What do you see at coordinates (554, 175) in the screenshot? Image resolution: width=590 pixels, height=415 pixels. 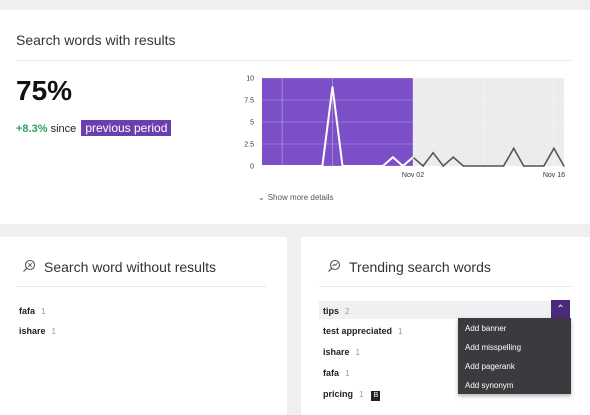 I see `x-tick-label: Nov 16` at bounding box center [554, 175].